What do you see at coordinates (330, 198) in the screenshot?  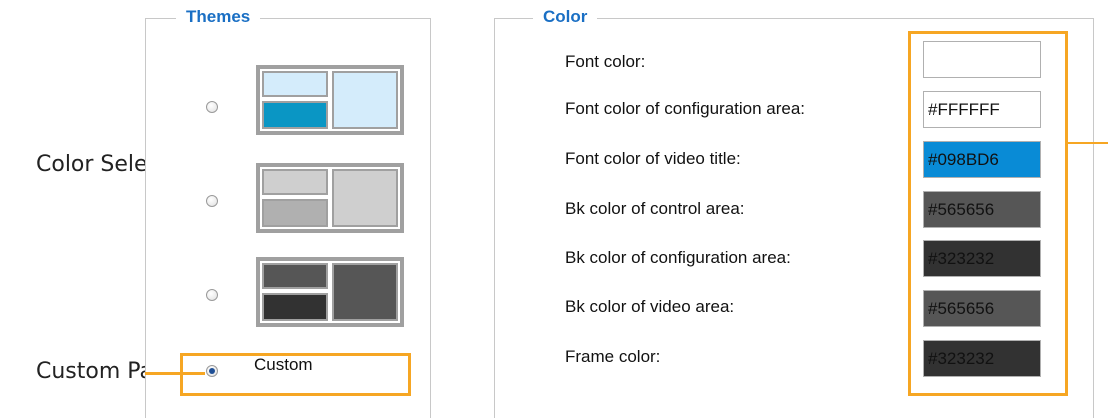 I see `theme-2-preview` at bounding box center [330, 198].